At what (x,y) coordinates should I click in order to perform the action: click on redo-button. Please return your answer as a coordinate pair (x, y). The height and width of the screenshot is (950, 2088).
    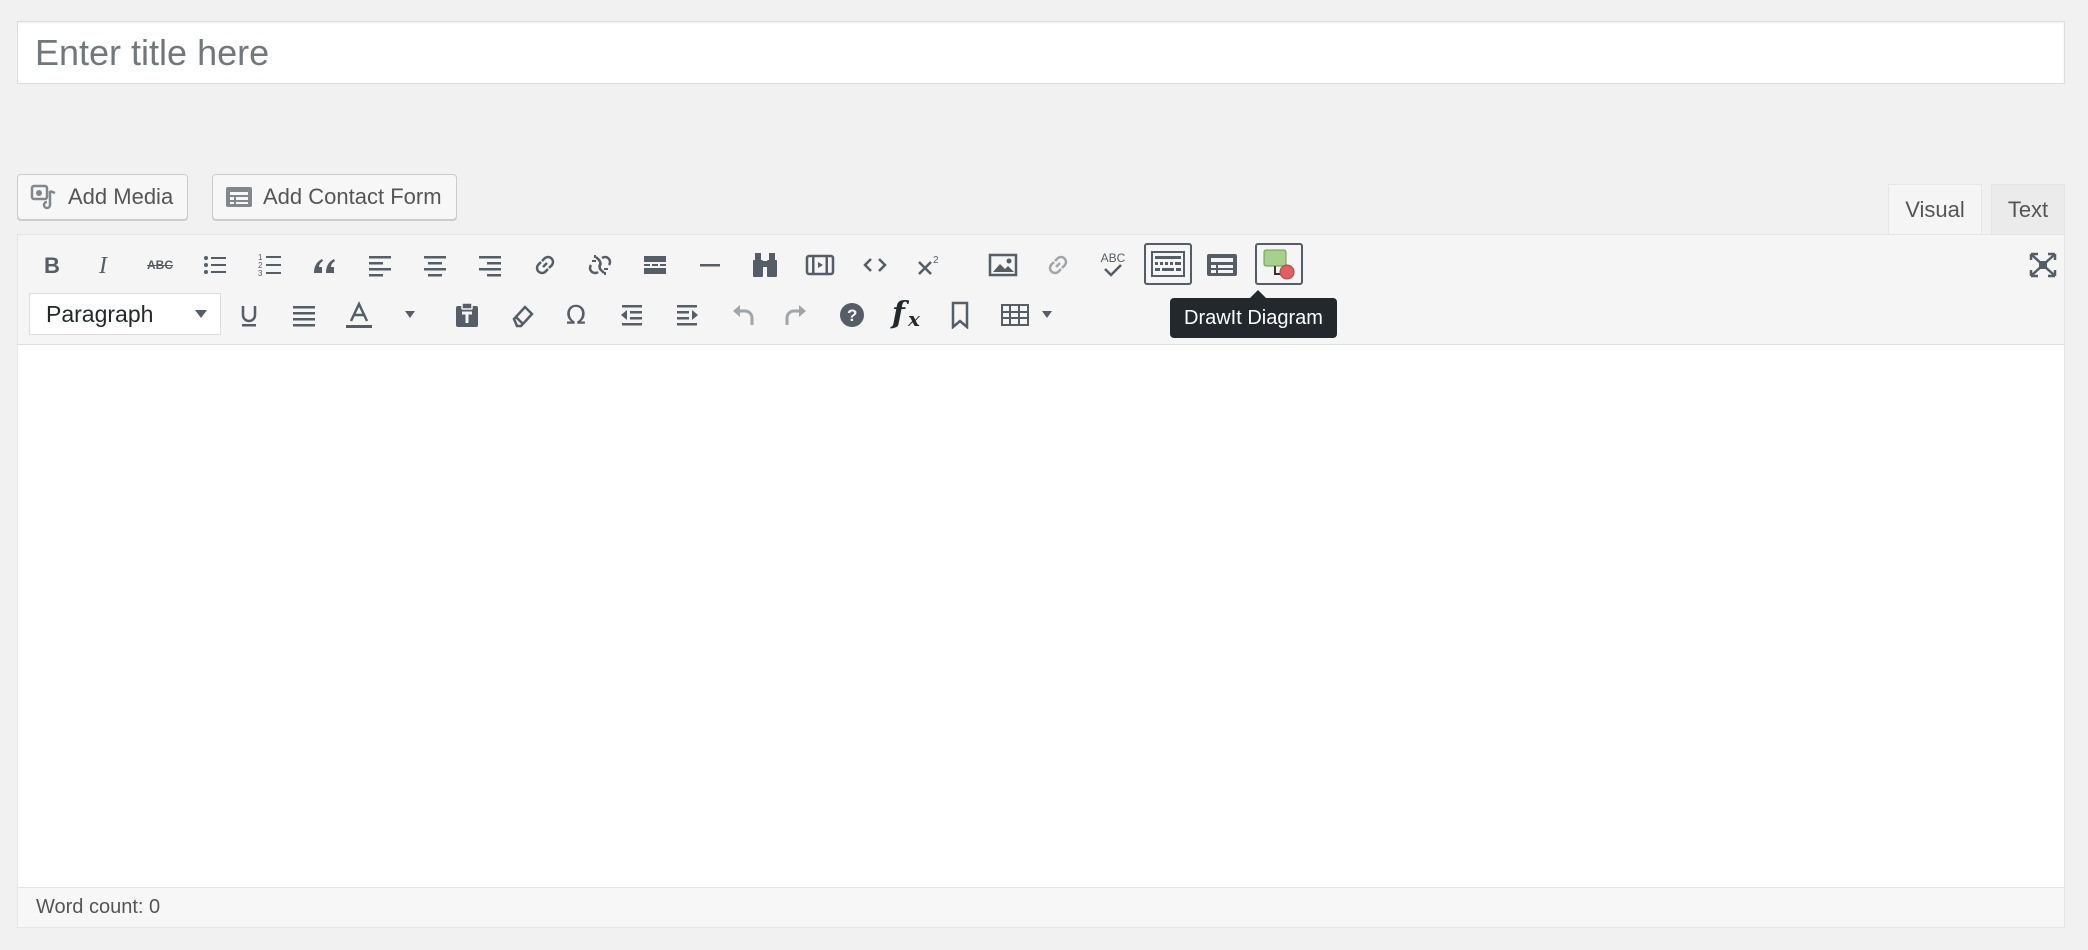
    Looking at the image, I should click on (797, 315).